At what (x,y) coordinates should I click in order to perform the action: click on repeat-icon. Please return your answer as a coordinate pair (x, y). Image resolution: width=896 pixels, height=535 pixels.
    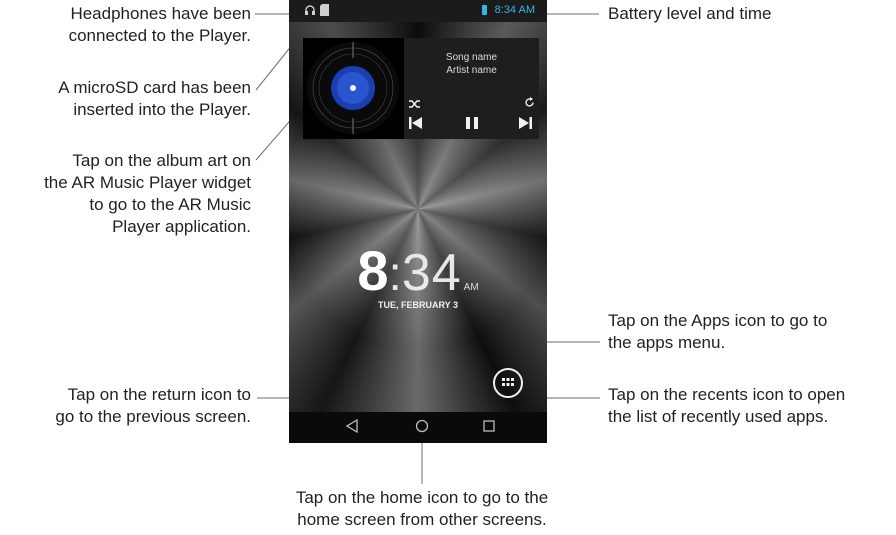
    Looking at the image, I should click on (529, 104).